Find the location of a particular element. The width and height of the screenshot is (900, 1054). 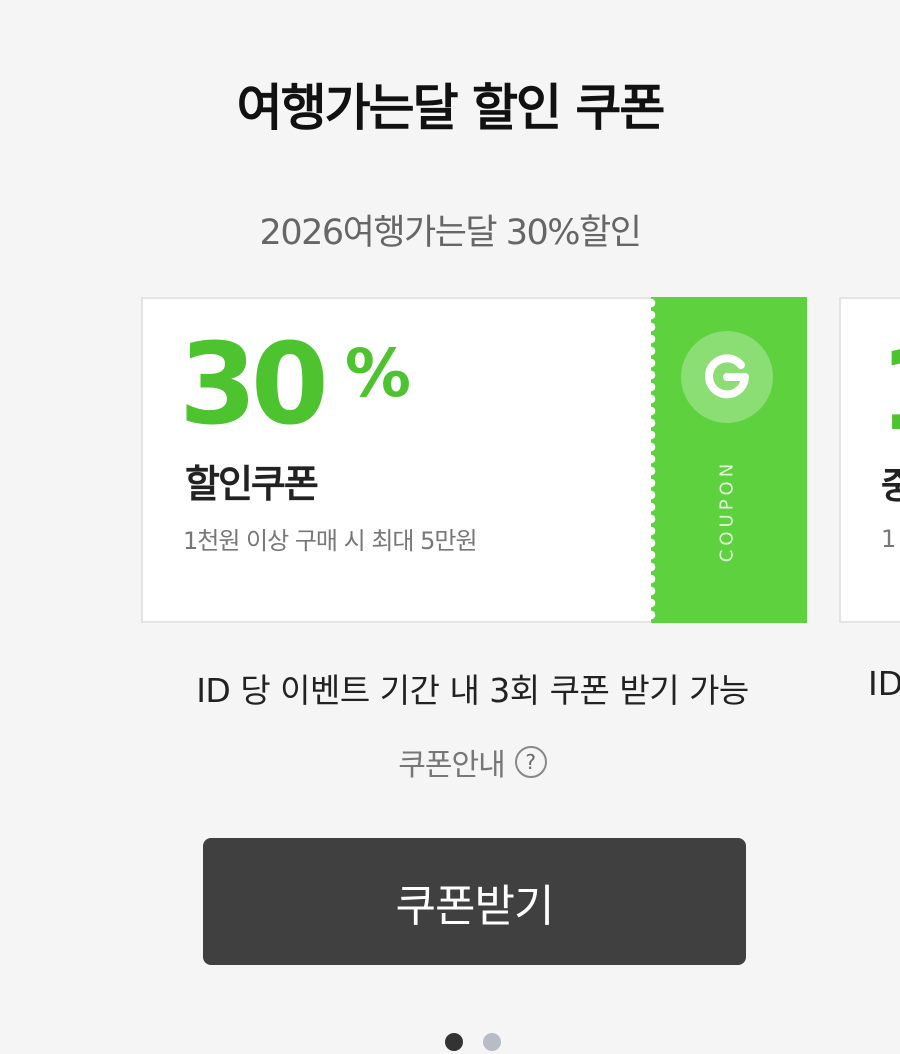

coupon-type-next: 중 is located at coordinates (890, 486).